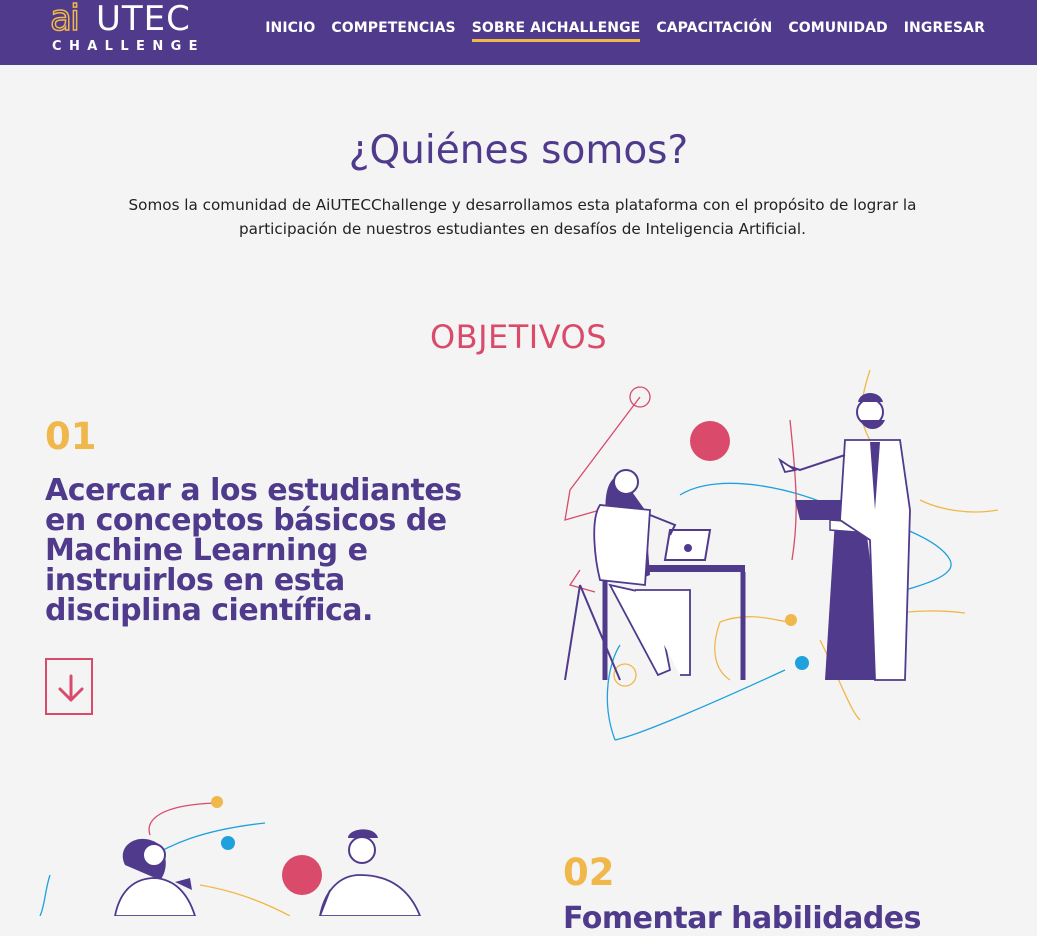 The height and width of the screenshot is (936, 1037). What do you see at coordinates (837, 31) in the screenshot?
I see `nav-item-comunidad: COMUNIDAD` at bounding box center [837, 31].